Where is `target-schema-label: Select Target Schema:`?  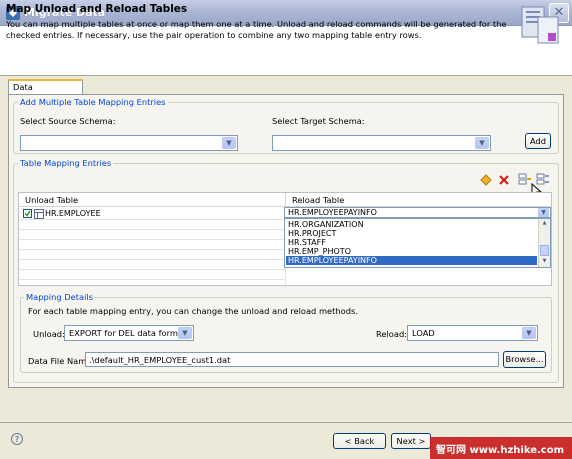
target-schema-label: Select Target Schema: is located at coordinates (318, 121).